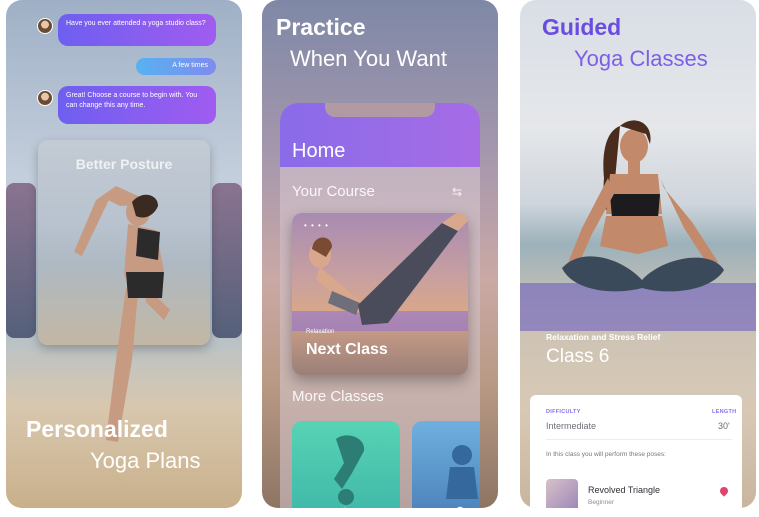  Describe the element at coordinates (571, 426) in the screenshot. I see `difficulty-value: Intermediate` at that location.